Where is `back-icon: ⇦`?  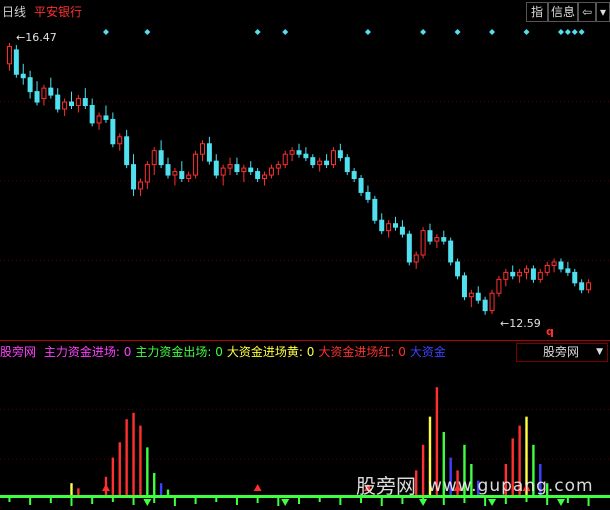
back-icon: ⇦ is located at coordinates (587, 12).